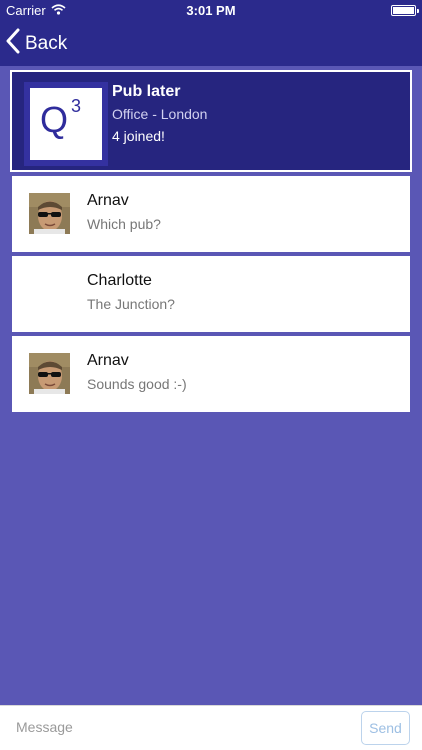 This screenshot has width=422, height=750. I want to click on event-details: Pub later Office - London 4 joined!, so click(159, 114).